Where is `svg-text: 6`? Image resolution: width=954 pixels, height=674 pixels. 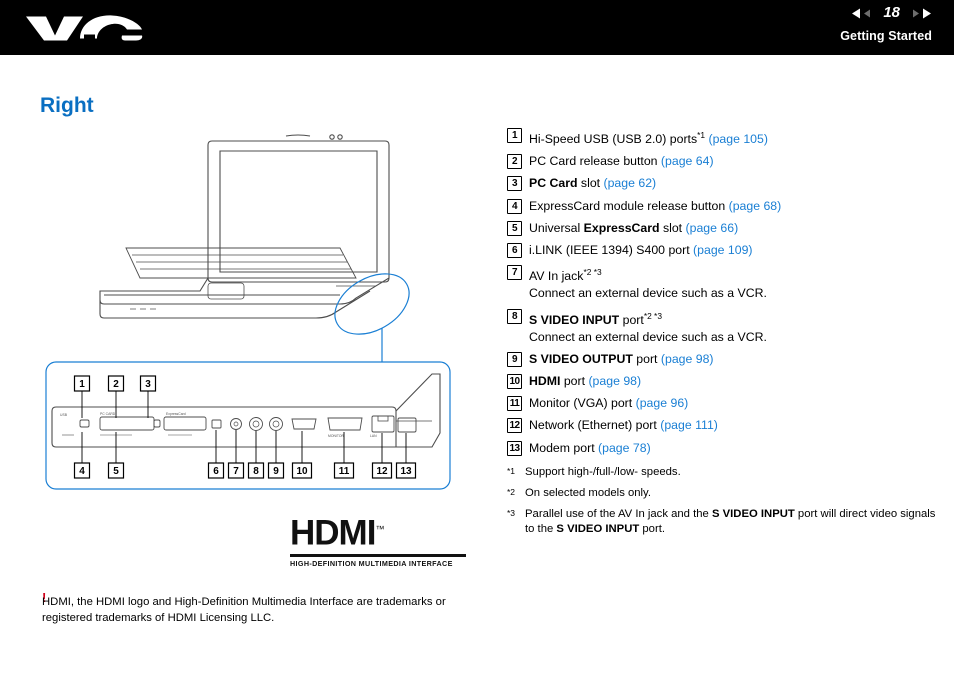
svg-text: 6 is located at coordinates (216, 471).